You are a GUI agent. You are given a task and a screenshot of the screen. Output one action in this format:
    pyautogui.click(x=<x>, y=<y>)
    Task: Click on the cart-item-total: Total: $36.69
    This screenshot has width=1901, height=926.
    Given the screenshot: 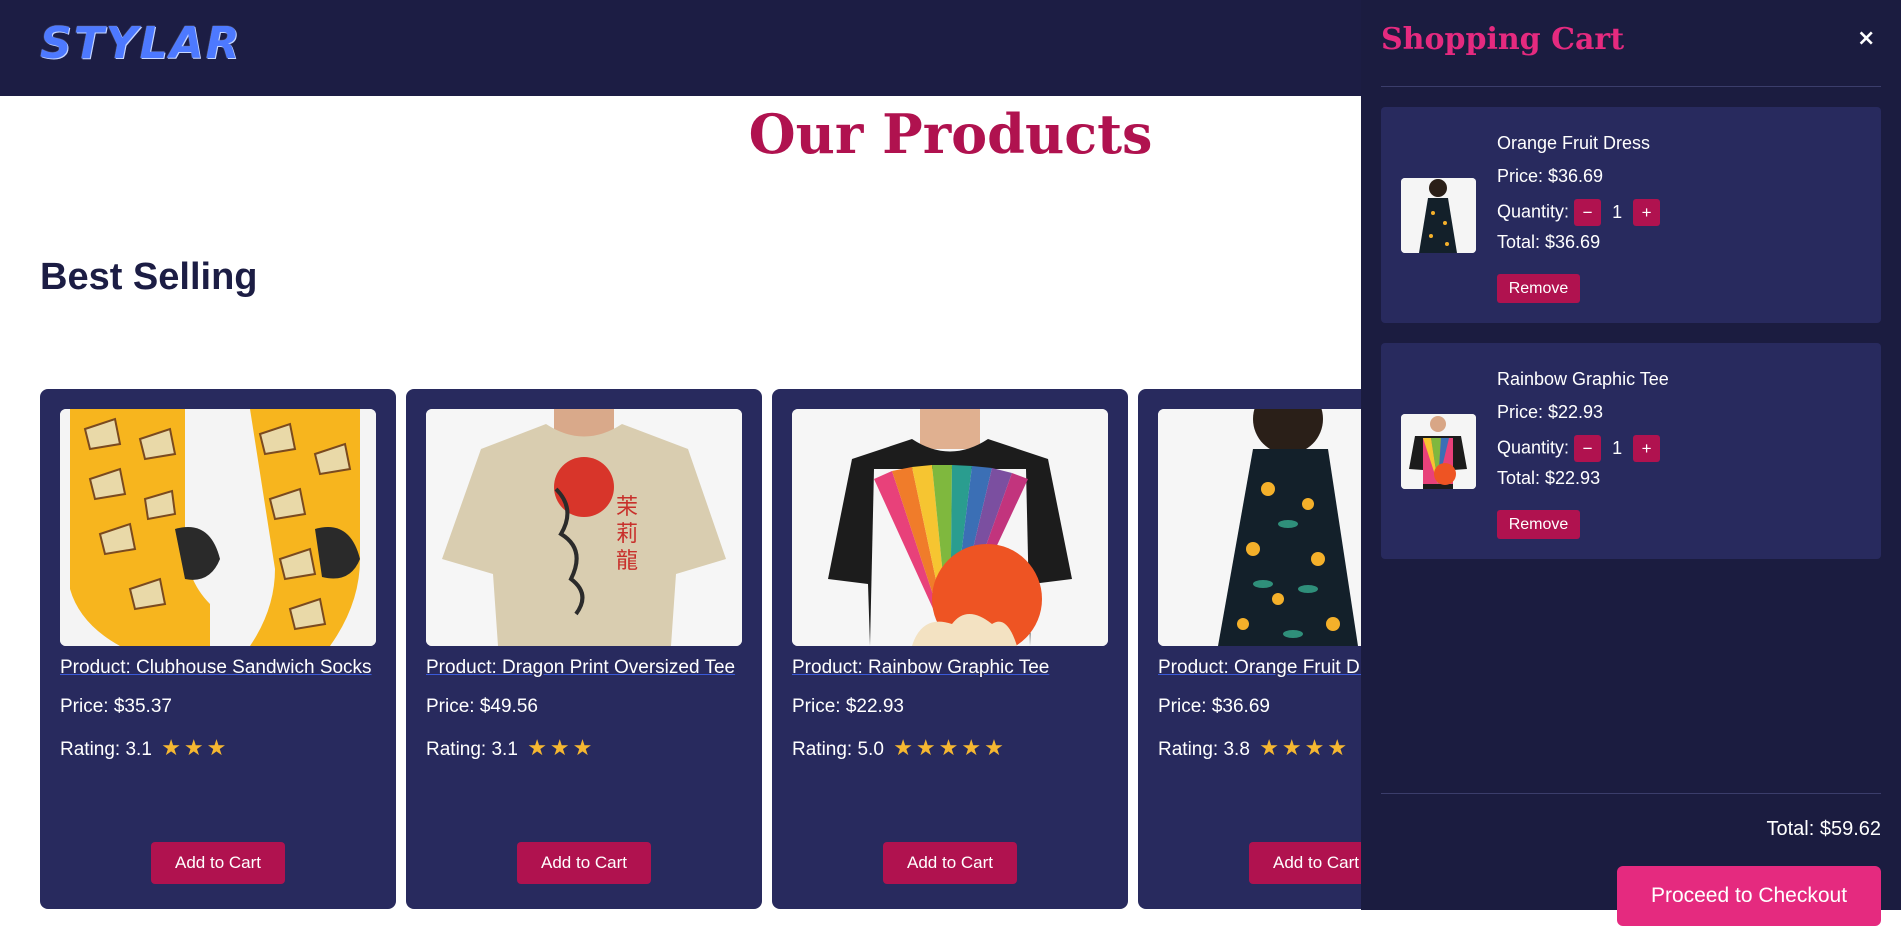 What is the action you would take?
    pyautogui.click(x=1549, y=242)
    